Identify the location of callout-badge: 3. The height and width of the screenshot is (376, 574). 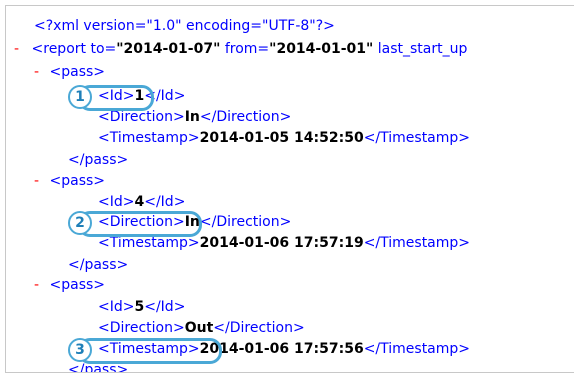
(80, 350).